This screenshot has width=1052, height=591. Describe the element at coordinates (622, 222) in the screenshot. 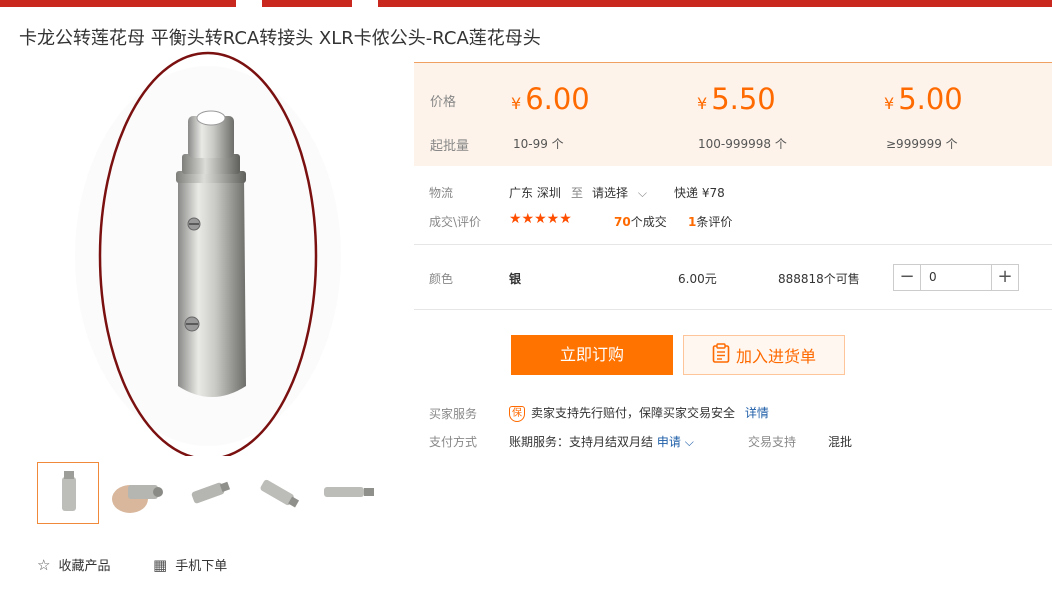

I see `deals-count: 70` at that location.